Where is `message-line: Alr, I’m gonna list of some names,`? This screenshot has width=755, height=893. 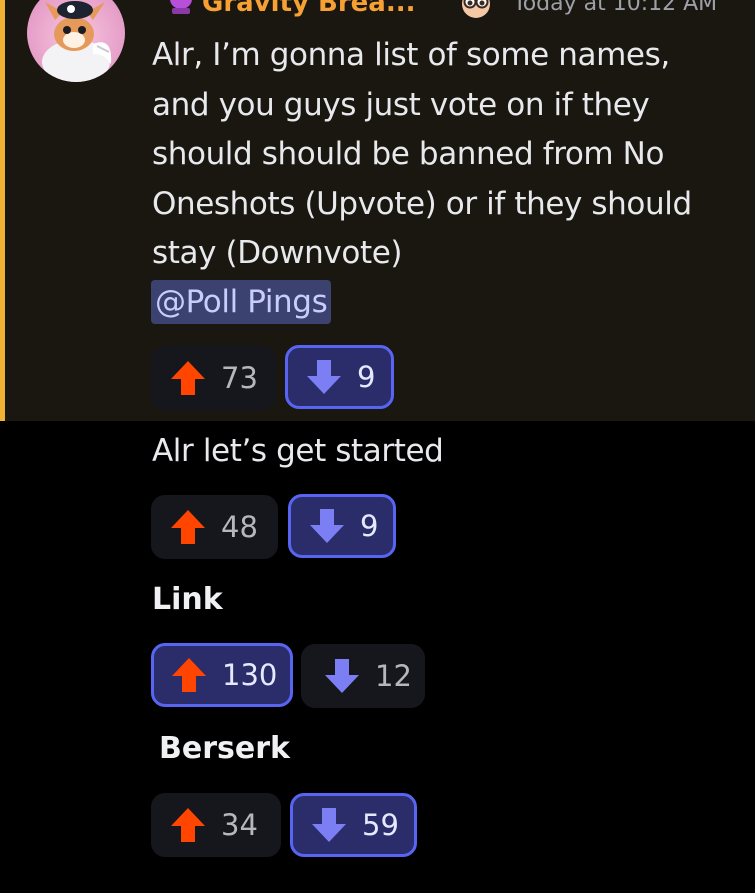 message-line: Alr, I’m gonna list of some names, is located at coordinates (411, 55).